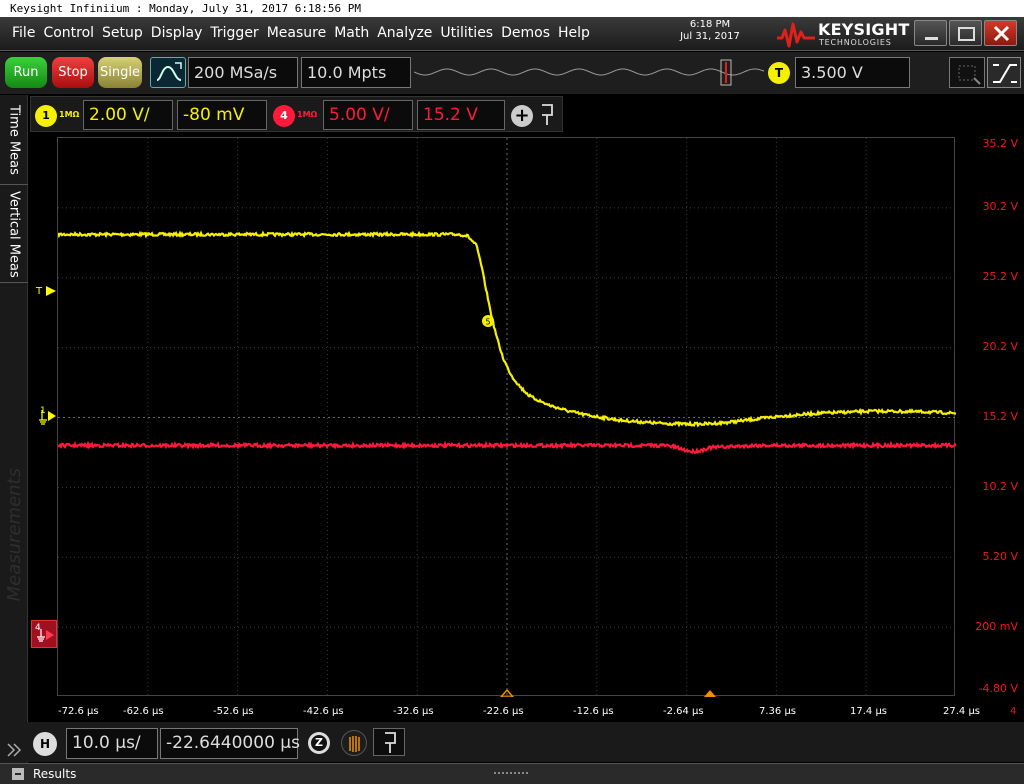 The width and height of the screenshot is (1024, 784). I want to click on results-bar: Results, so click(512, 773).